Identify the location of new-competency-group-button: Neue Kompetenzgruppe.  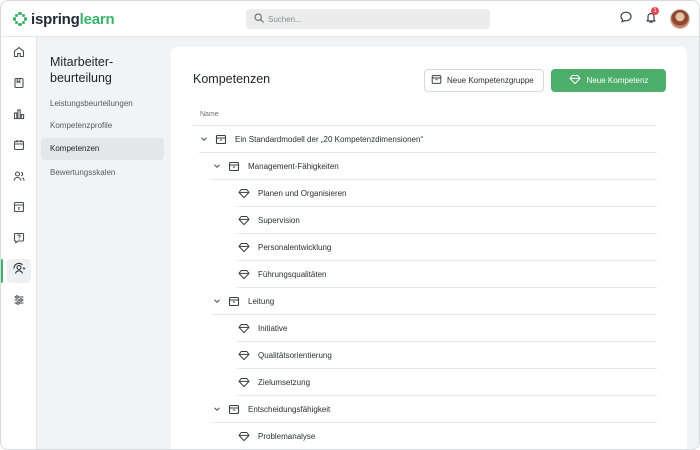
(484, 80).